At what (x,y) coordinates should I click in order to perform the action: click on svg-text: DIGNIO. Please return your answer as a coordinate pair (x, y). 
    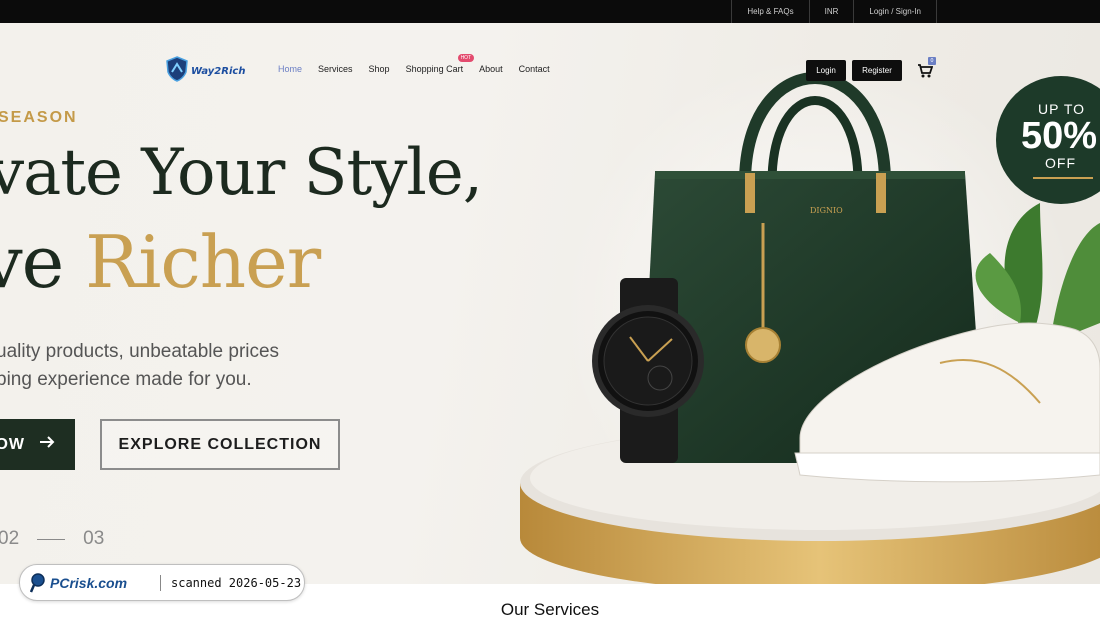
    Looking at the image, I should click on (826, 210).